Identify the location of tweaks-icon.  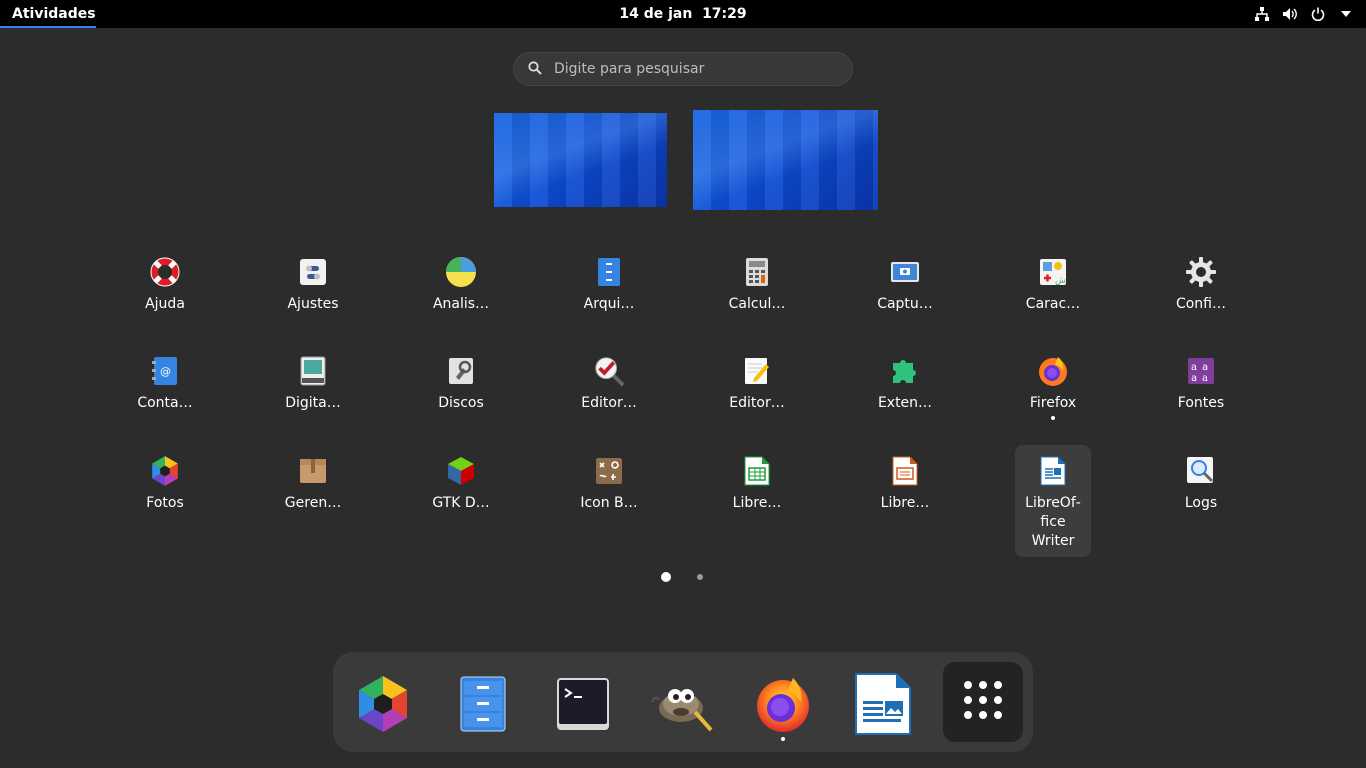
(313, 272).